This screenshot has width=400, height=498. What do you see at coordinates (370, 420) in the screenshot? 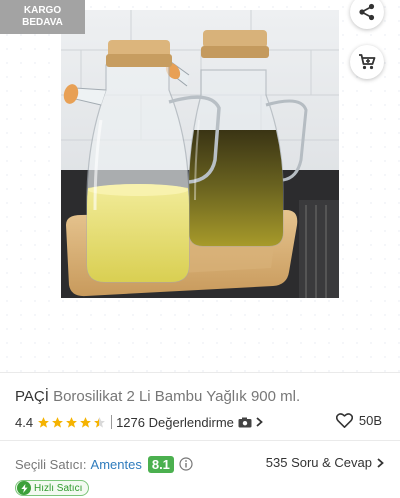
I see `favorite-count: 50B` at bounding box center [370, 420].